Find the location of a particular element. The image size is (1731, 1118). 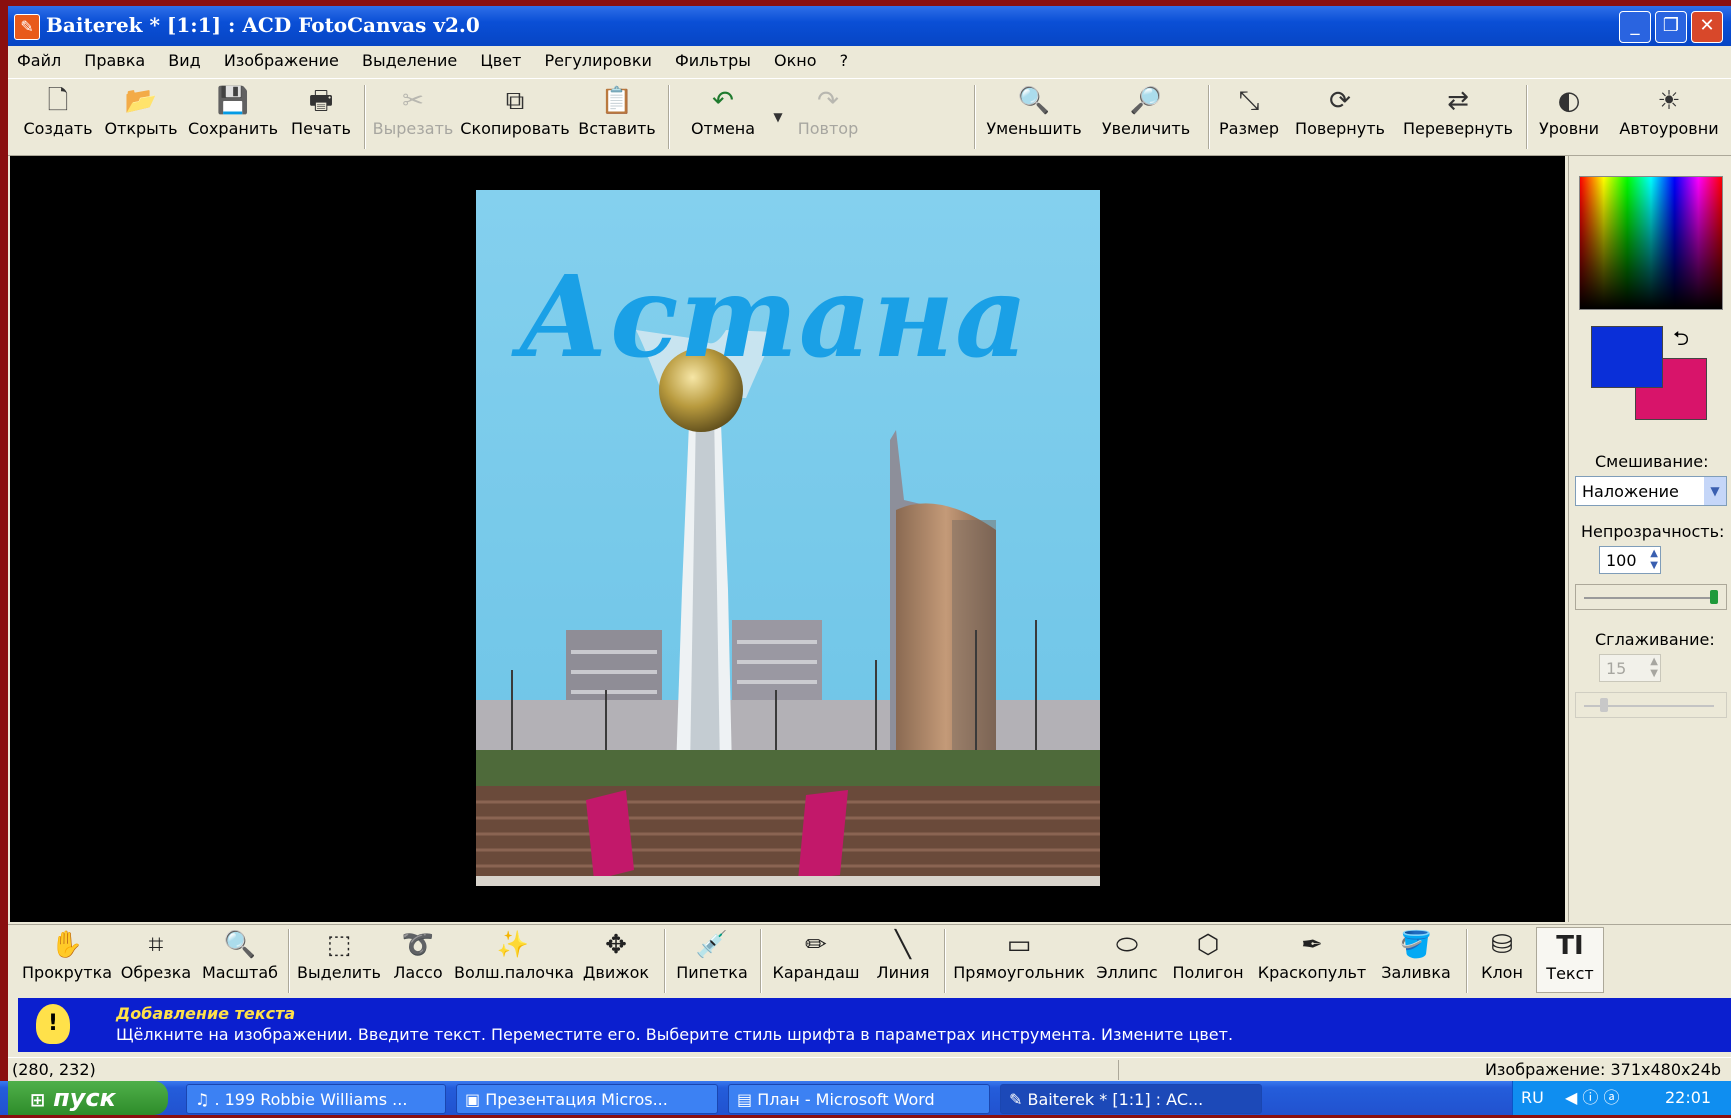

crop-tool: ⌗ Обрезка is located at coordinates (156, 959).